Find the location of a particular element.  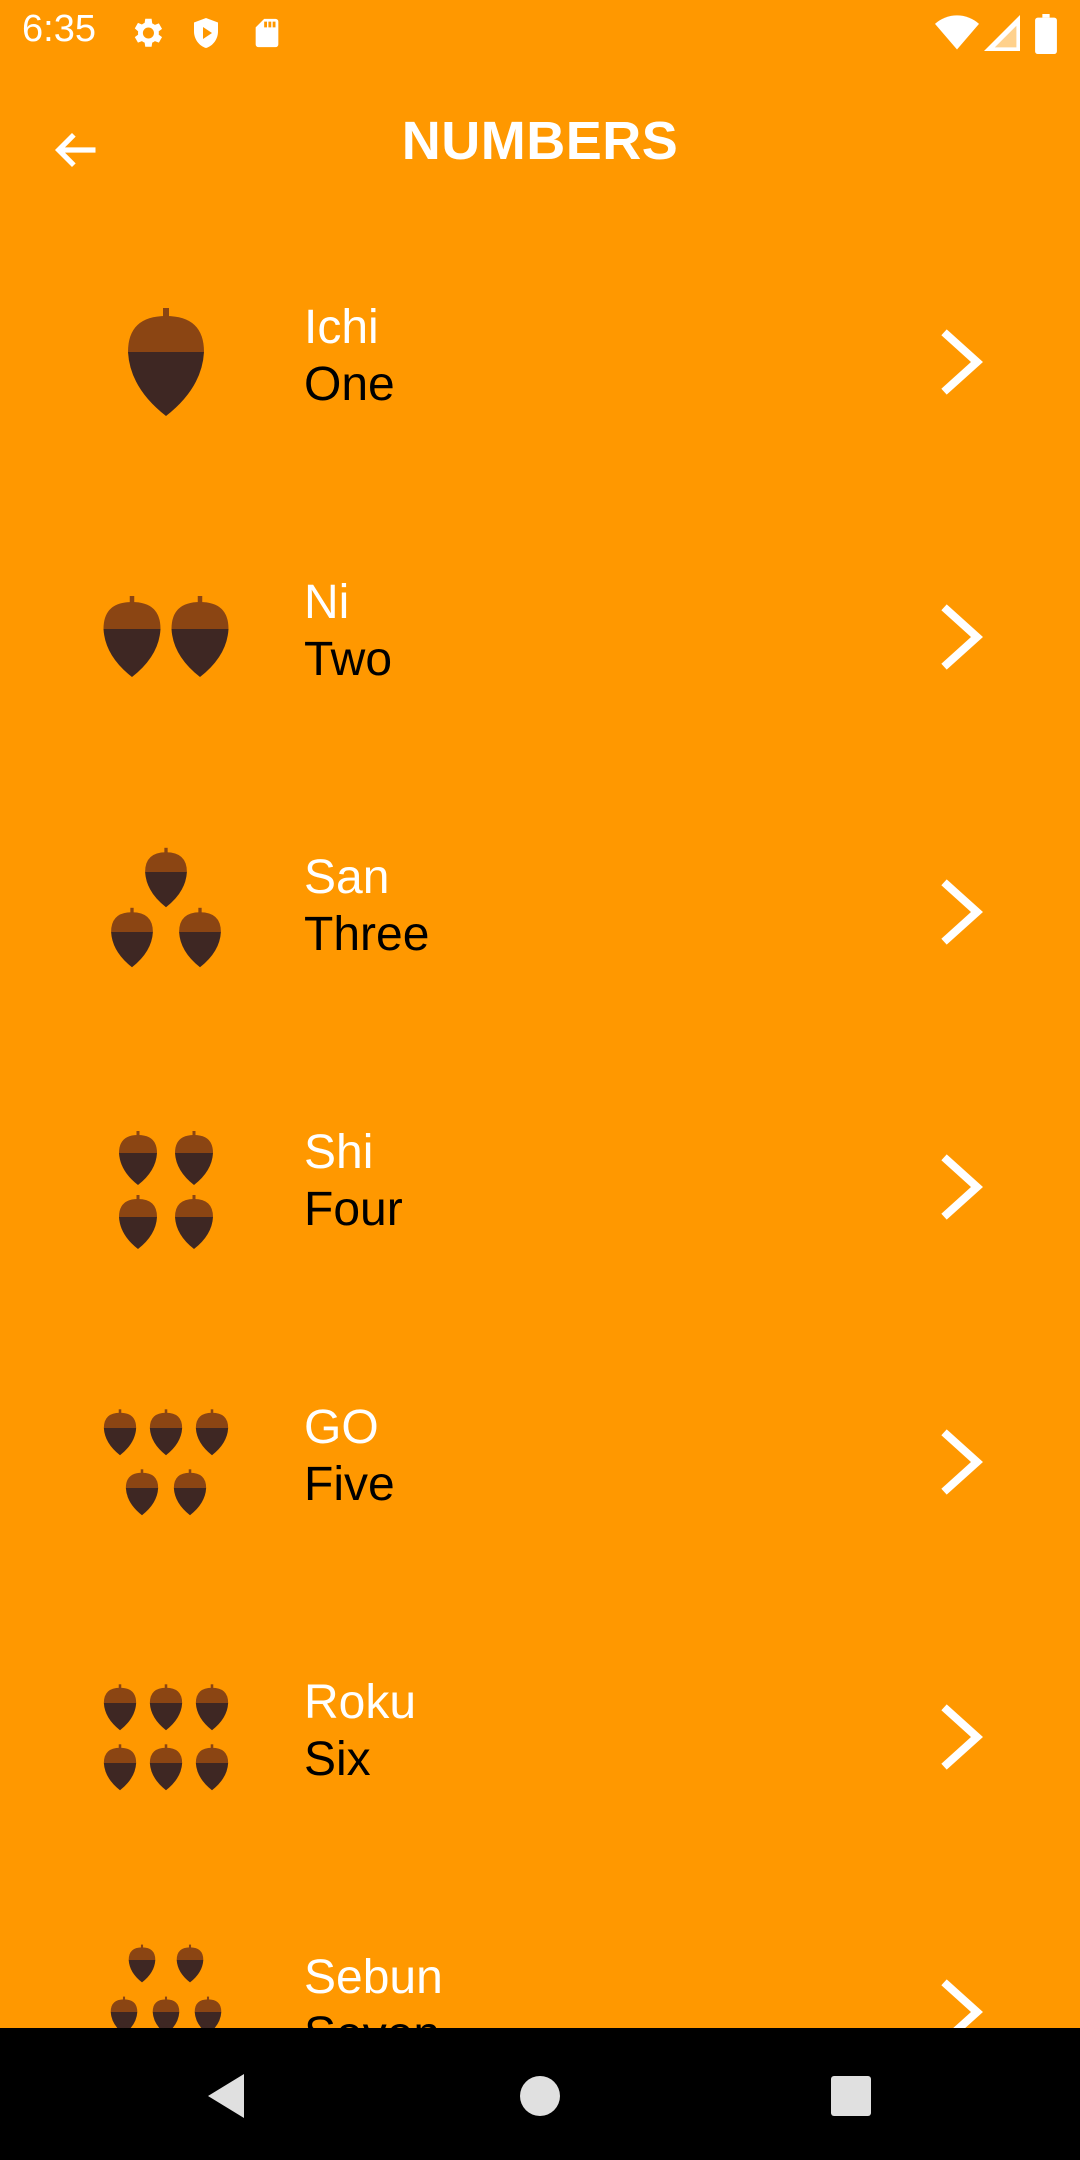

list-item: Roku Six is located at coordinates (540, 1734).